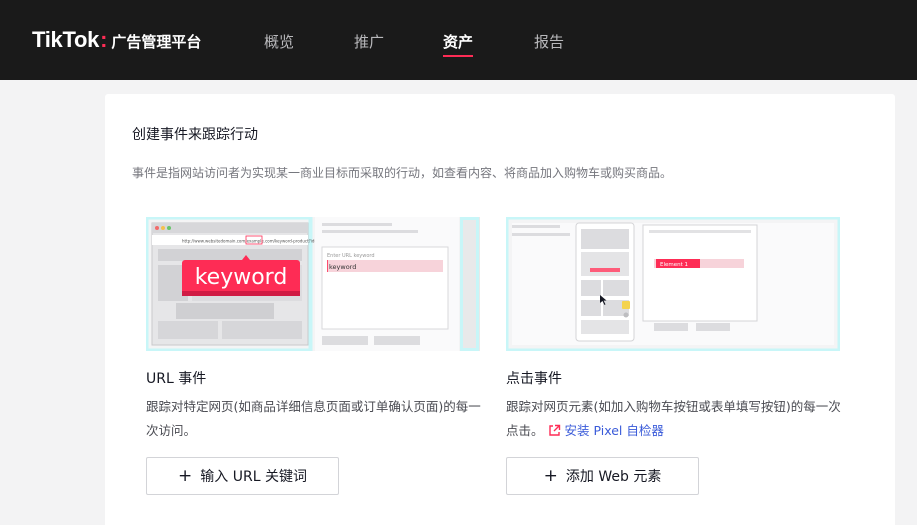  Describe the element at coordinates (279, 41) in the screenshot. I see `nav-item-overview: 概览` at that location.